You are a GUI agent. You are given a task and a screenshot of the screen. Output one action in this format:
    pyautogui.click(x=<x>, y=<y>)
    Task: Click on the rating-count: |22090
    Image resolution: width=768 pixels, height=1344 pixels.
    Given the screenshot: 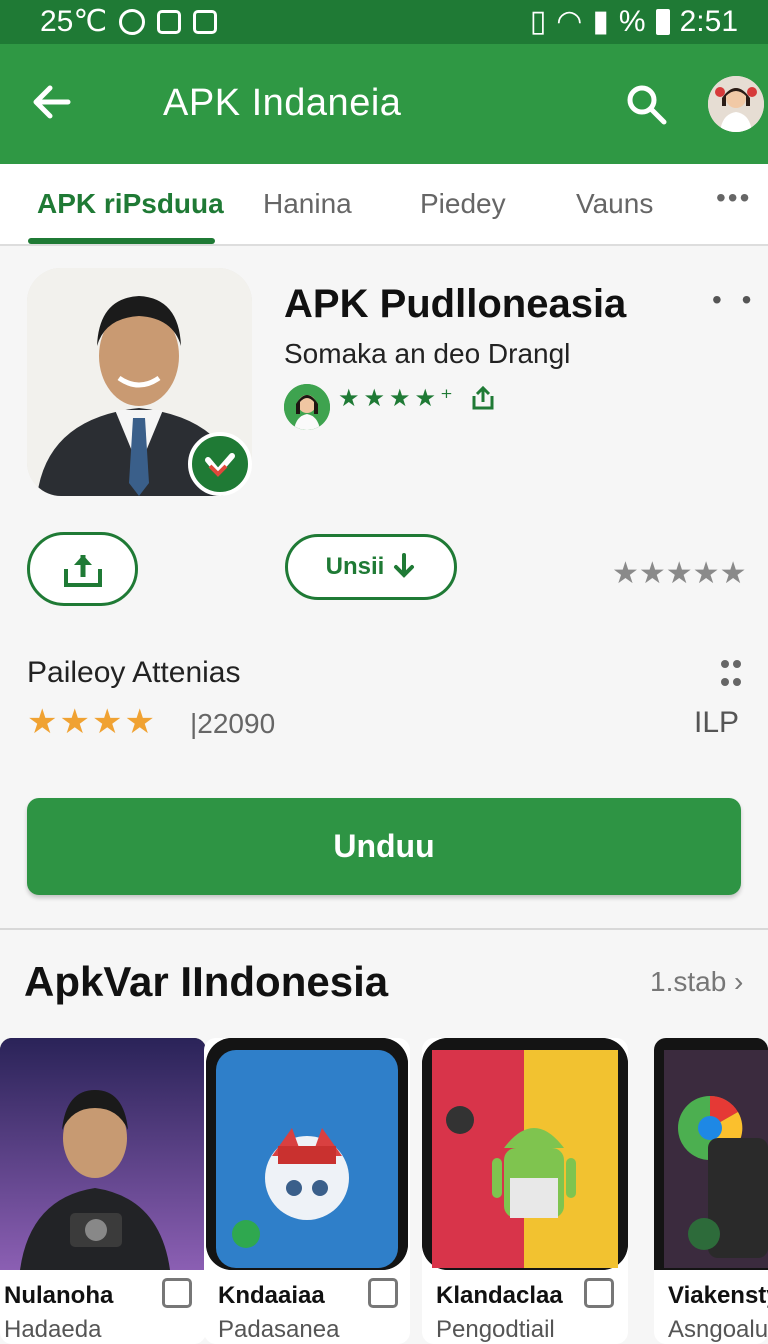 What is the action you would take?
    pyautogui.click(x=233, y=723)
    